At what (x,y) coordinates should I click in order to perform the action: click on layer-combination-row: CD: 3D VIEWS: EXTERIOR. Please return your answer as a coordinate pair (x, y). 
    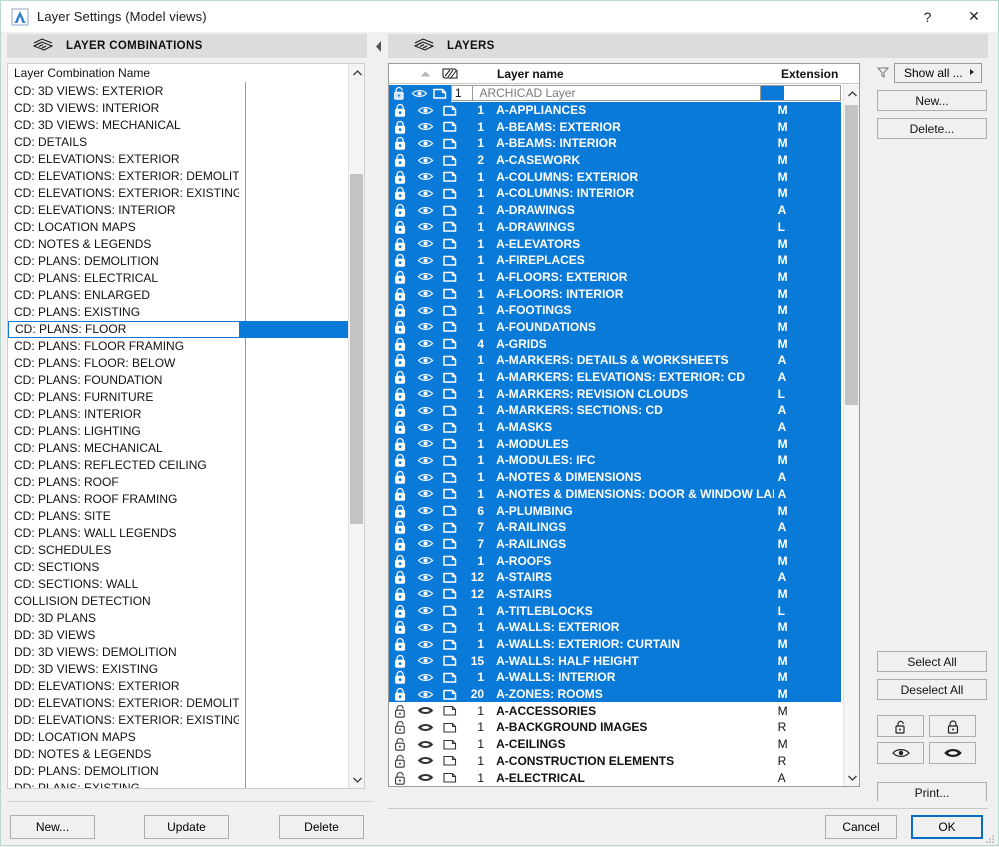
    Looking at the image, I should click on (178, 91).